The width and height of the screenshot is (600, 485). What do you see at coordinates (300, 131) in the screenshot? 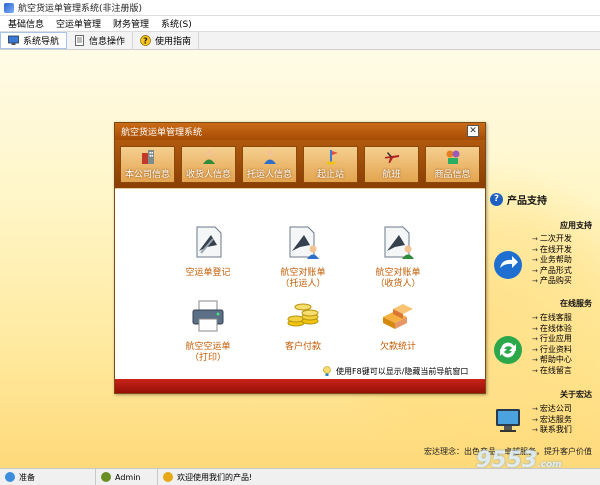
I see `dialog-title-bar: 航空货运单管理系统 ✕` at bounding box center [300, 131].